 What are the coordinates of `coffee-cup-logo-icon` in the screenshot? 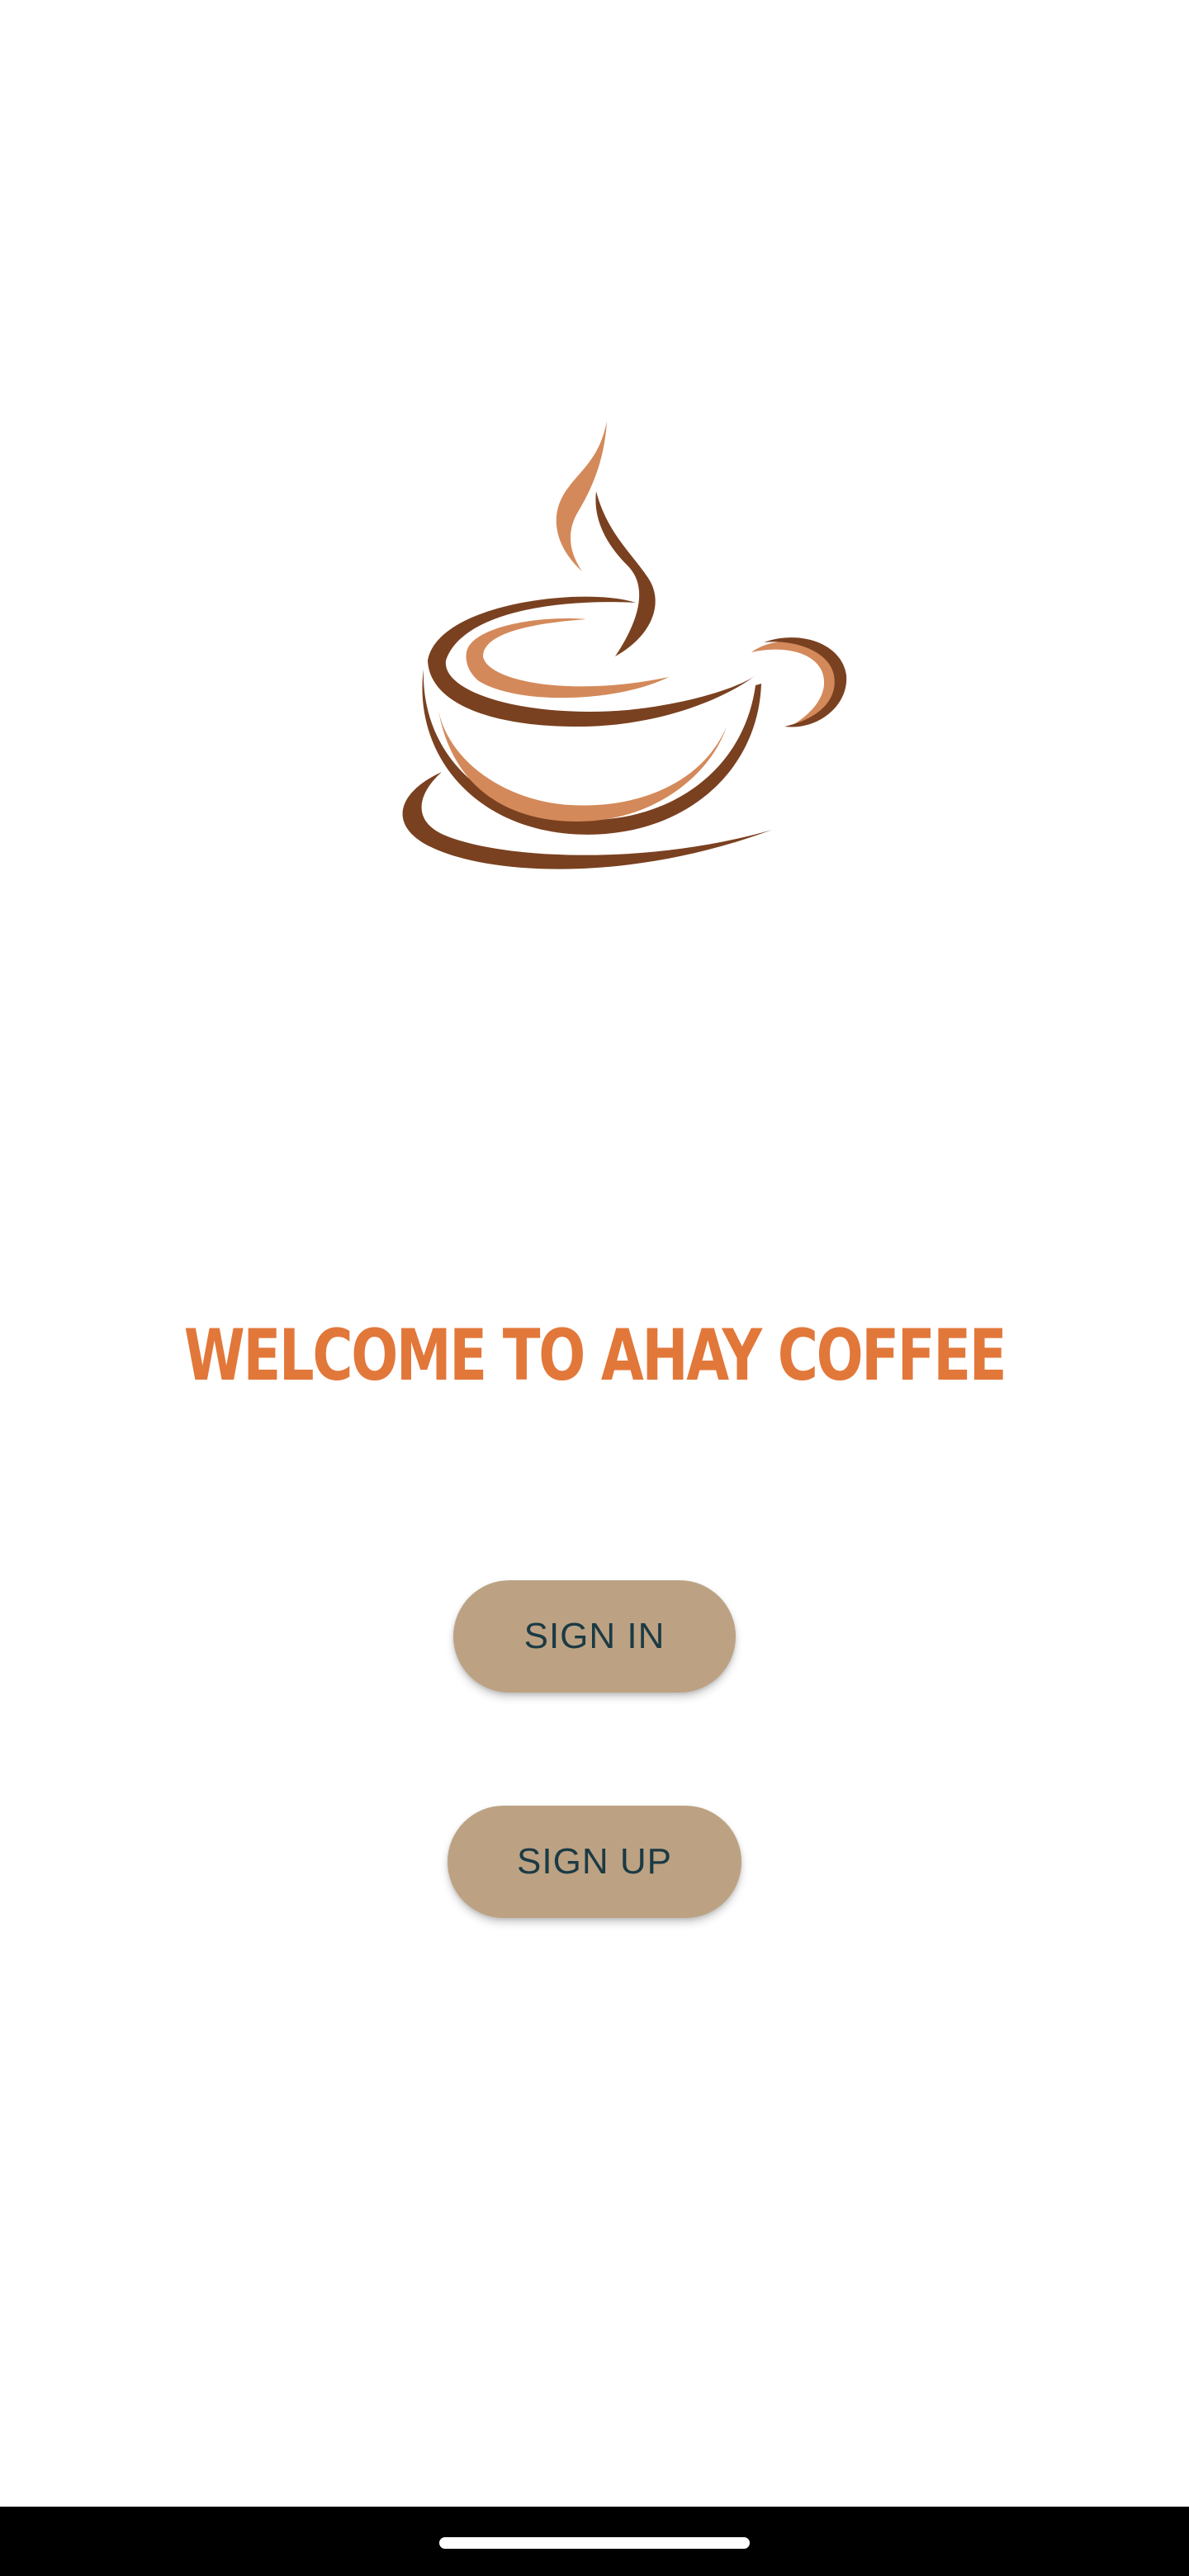 It's located at (624, 645).